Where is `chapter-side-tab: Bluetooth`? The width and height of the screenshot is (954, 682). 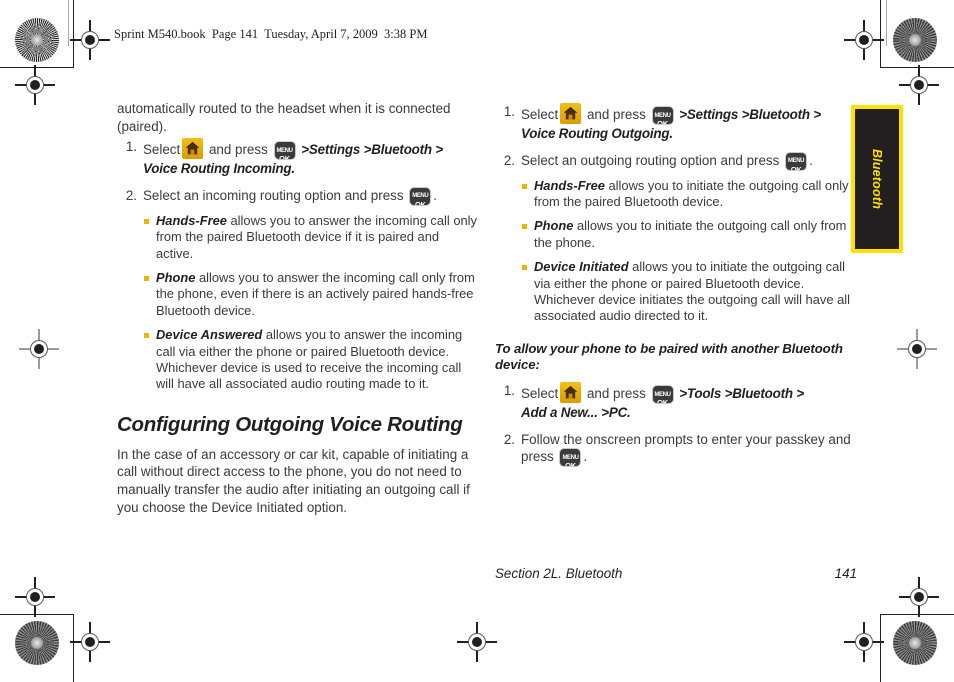
chapter-side-tab: Bluetooth is located at coordinates (877, 179).